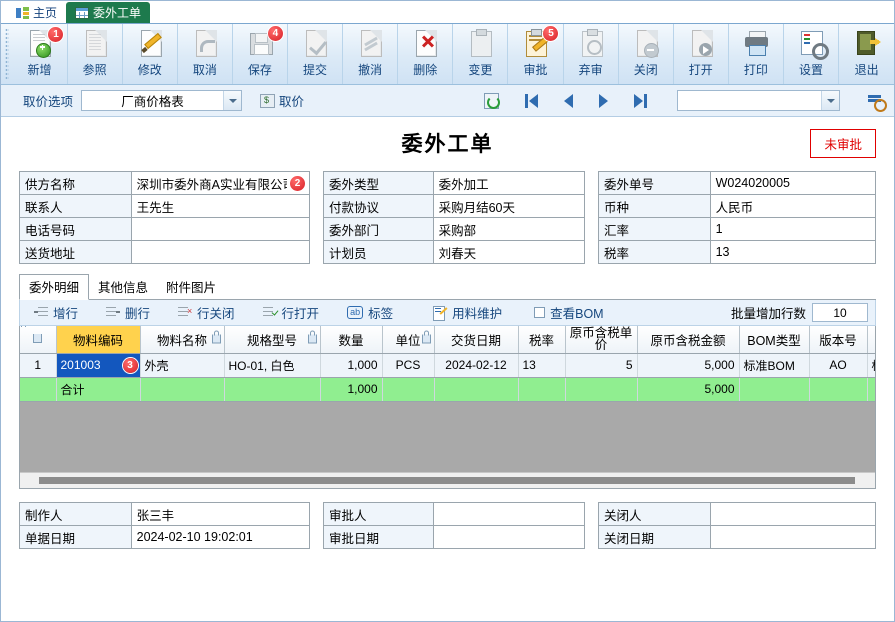 This screenshot has width=895, height=622. What do you see at coordinates (758, 100) in the screenshot?
I see `search-combo` at bounding box center [758, 100].